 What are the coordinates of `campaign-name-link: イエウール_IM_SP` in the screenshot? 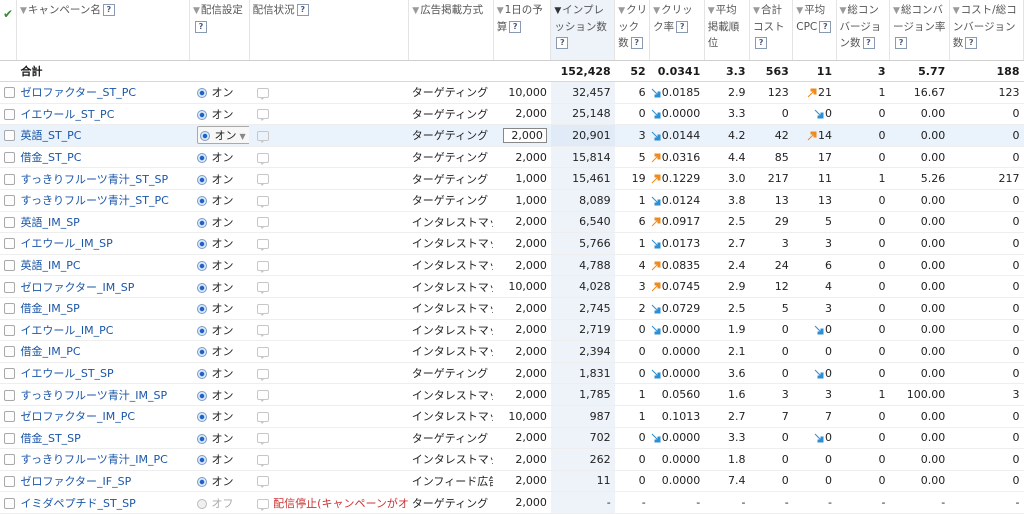 It's located at (103, 243).